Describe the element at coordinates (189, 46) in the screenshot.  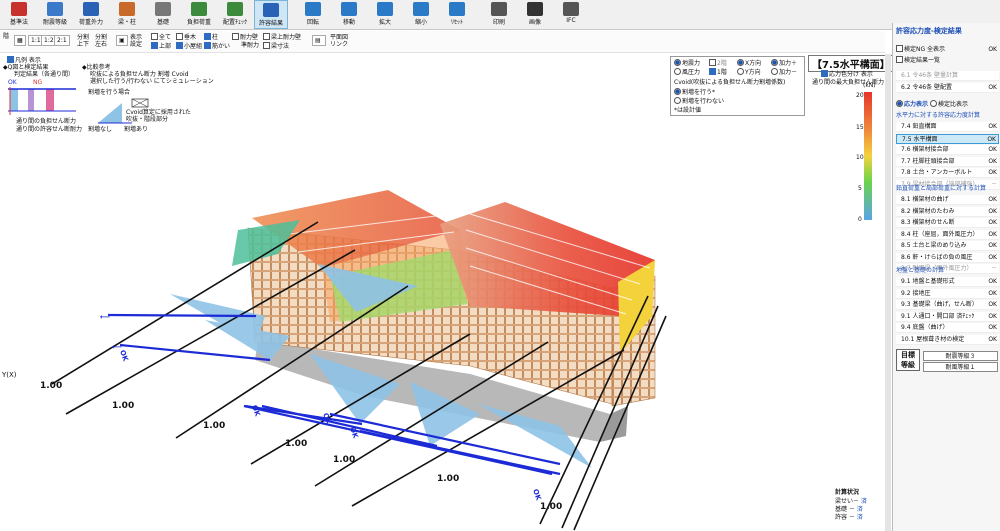
I see `cb-attic-frame: 小屋組` at that location.